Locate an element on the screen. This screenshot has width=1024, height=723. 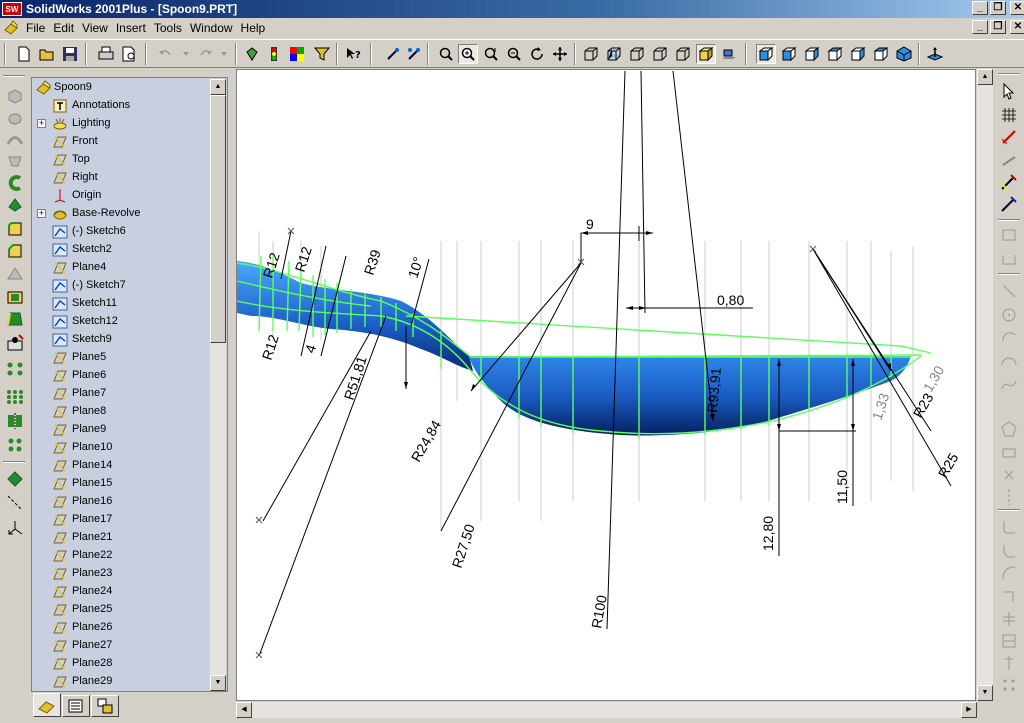
reference-axis-icon is located at coordinates (15, 503).